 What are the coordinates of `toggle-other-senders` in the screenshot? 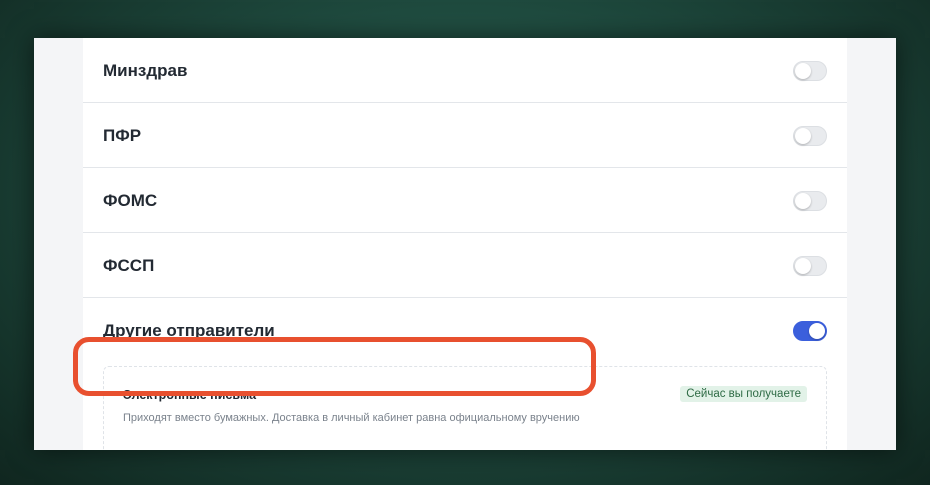 It's located at (810, 331).